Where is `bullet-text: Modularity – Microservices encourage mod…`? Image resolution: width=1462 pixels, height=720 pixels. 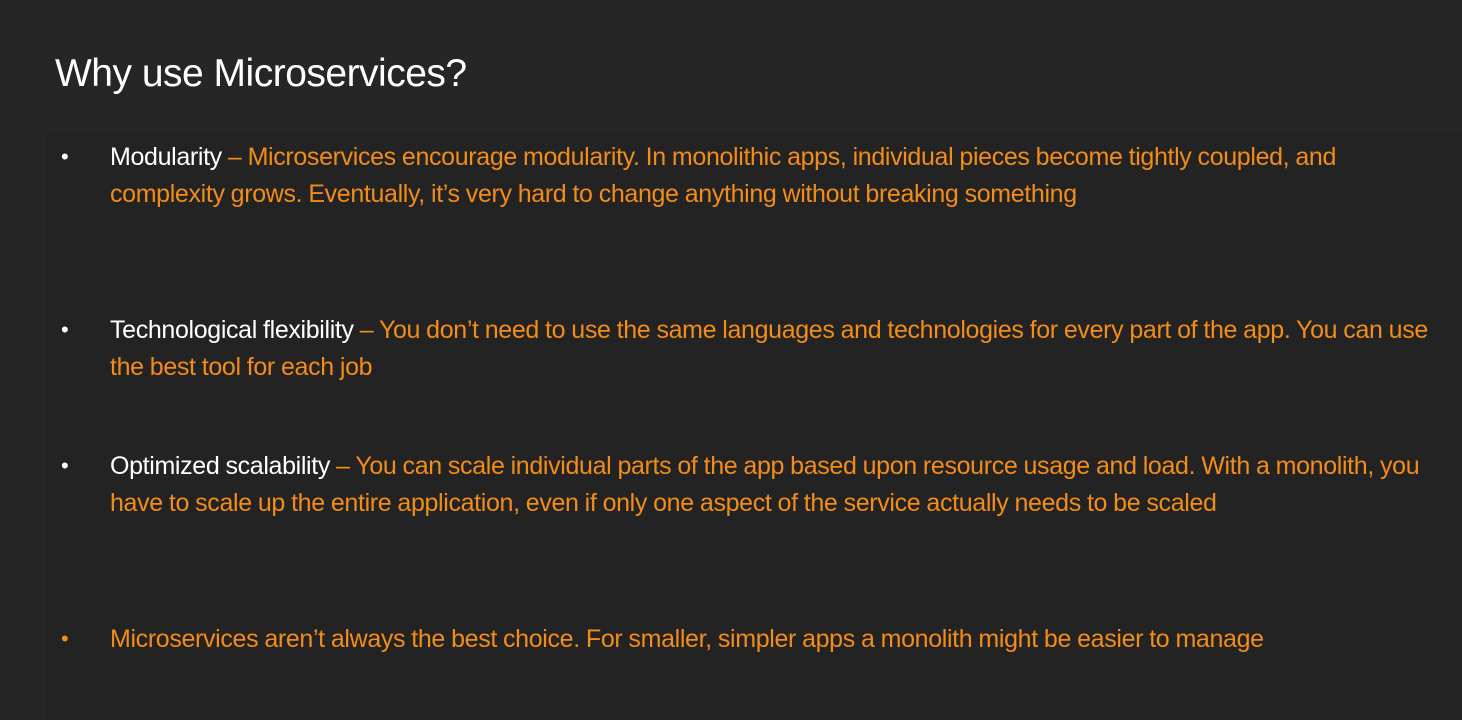 bullet-text: Modularity – Microservices encourage mod… is located at coordinates (780, 175).